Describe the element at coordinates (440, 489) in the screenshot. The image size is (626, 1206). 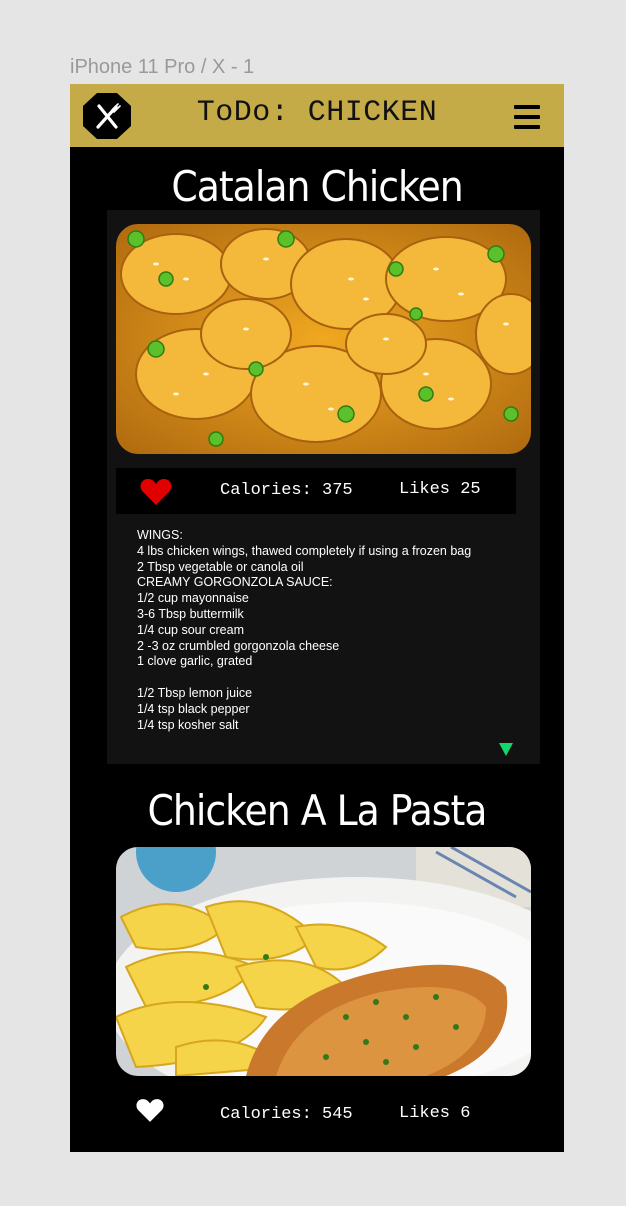
I see `likes-label: Likes 25` at that location.